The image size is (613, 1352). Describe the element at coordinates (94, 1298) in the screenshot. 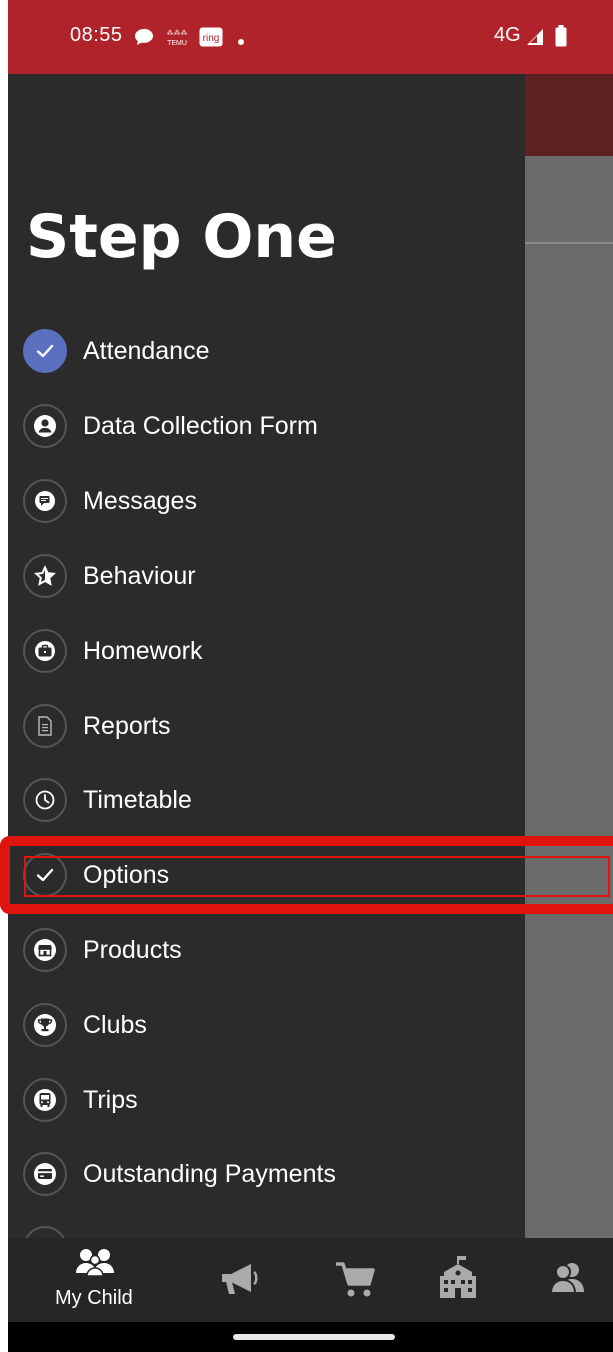

I see `nav-my-child-label: My Child` at that location.